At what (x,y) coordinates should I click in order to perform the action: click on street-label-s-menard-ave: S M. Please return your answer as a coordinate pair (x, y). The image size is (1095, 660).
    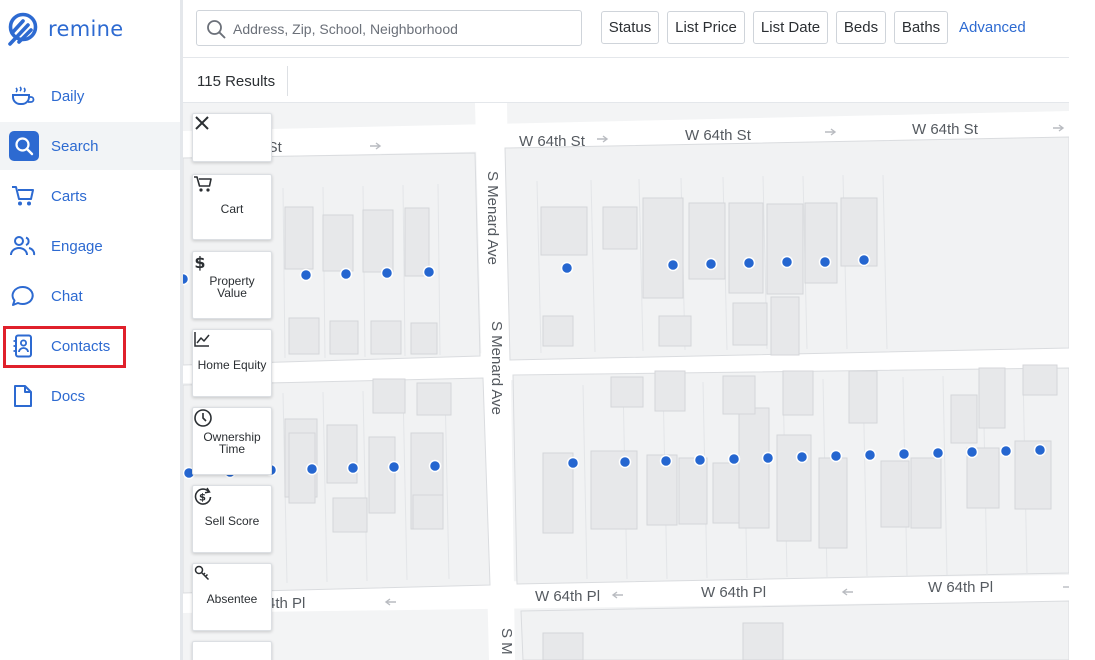
    Looking at the image, I should click on (506, 641).